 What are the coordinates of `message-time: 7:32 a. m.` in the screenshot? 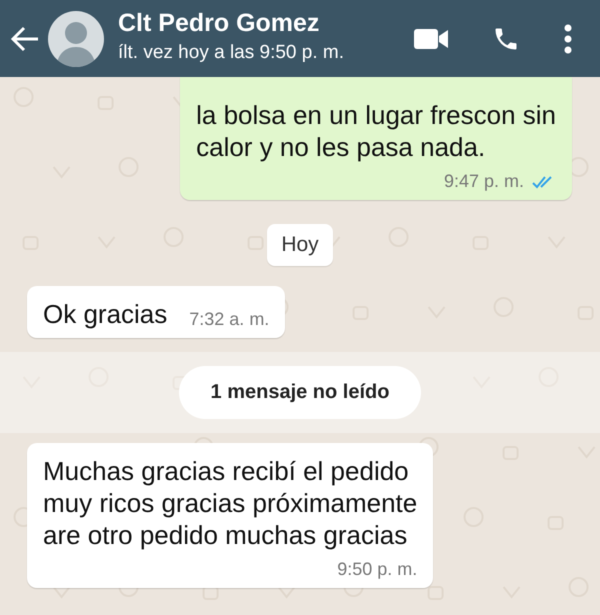 It's located at (229, 319).